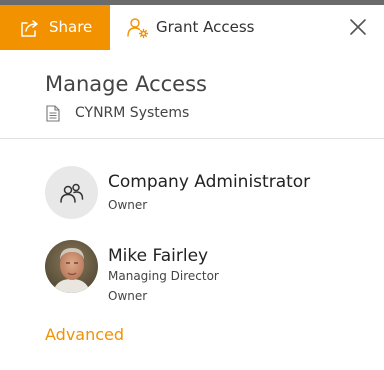  What do you see at coordinates (192, 138) in the screenshot?
I see `divider` at bounding box center [192, 138].